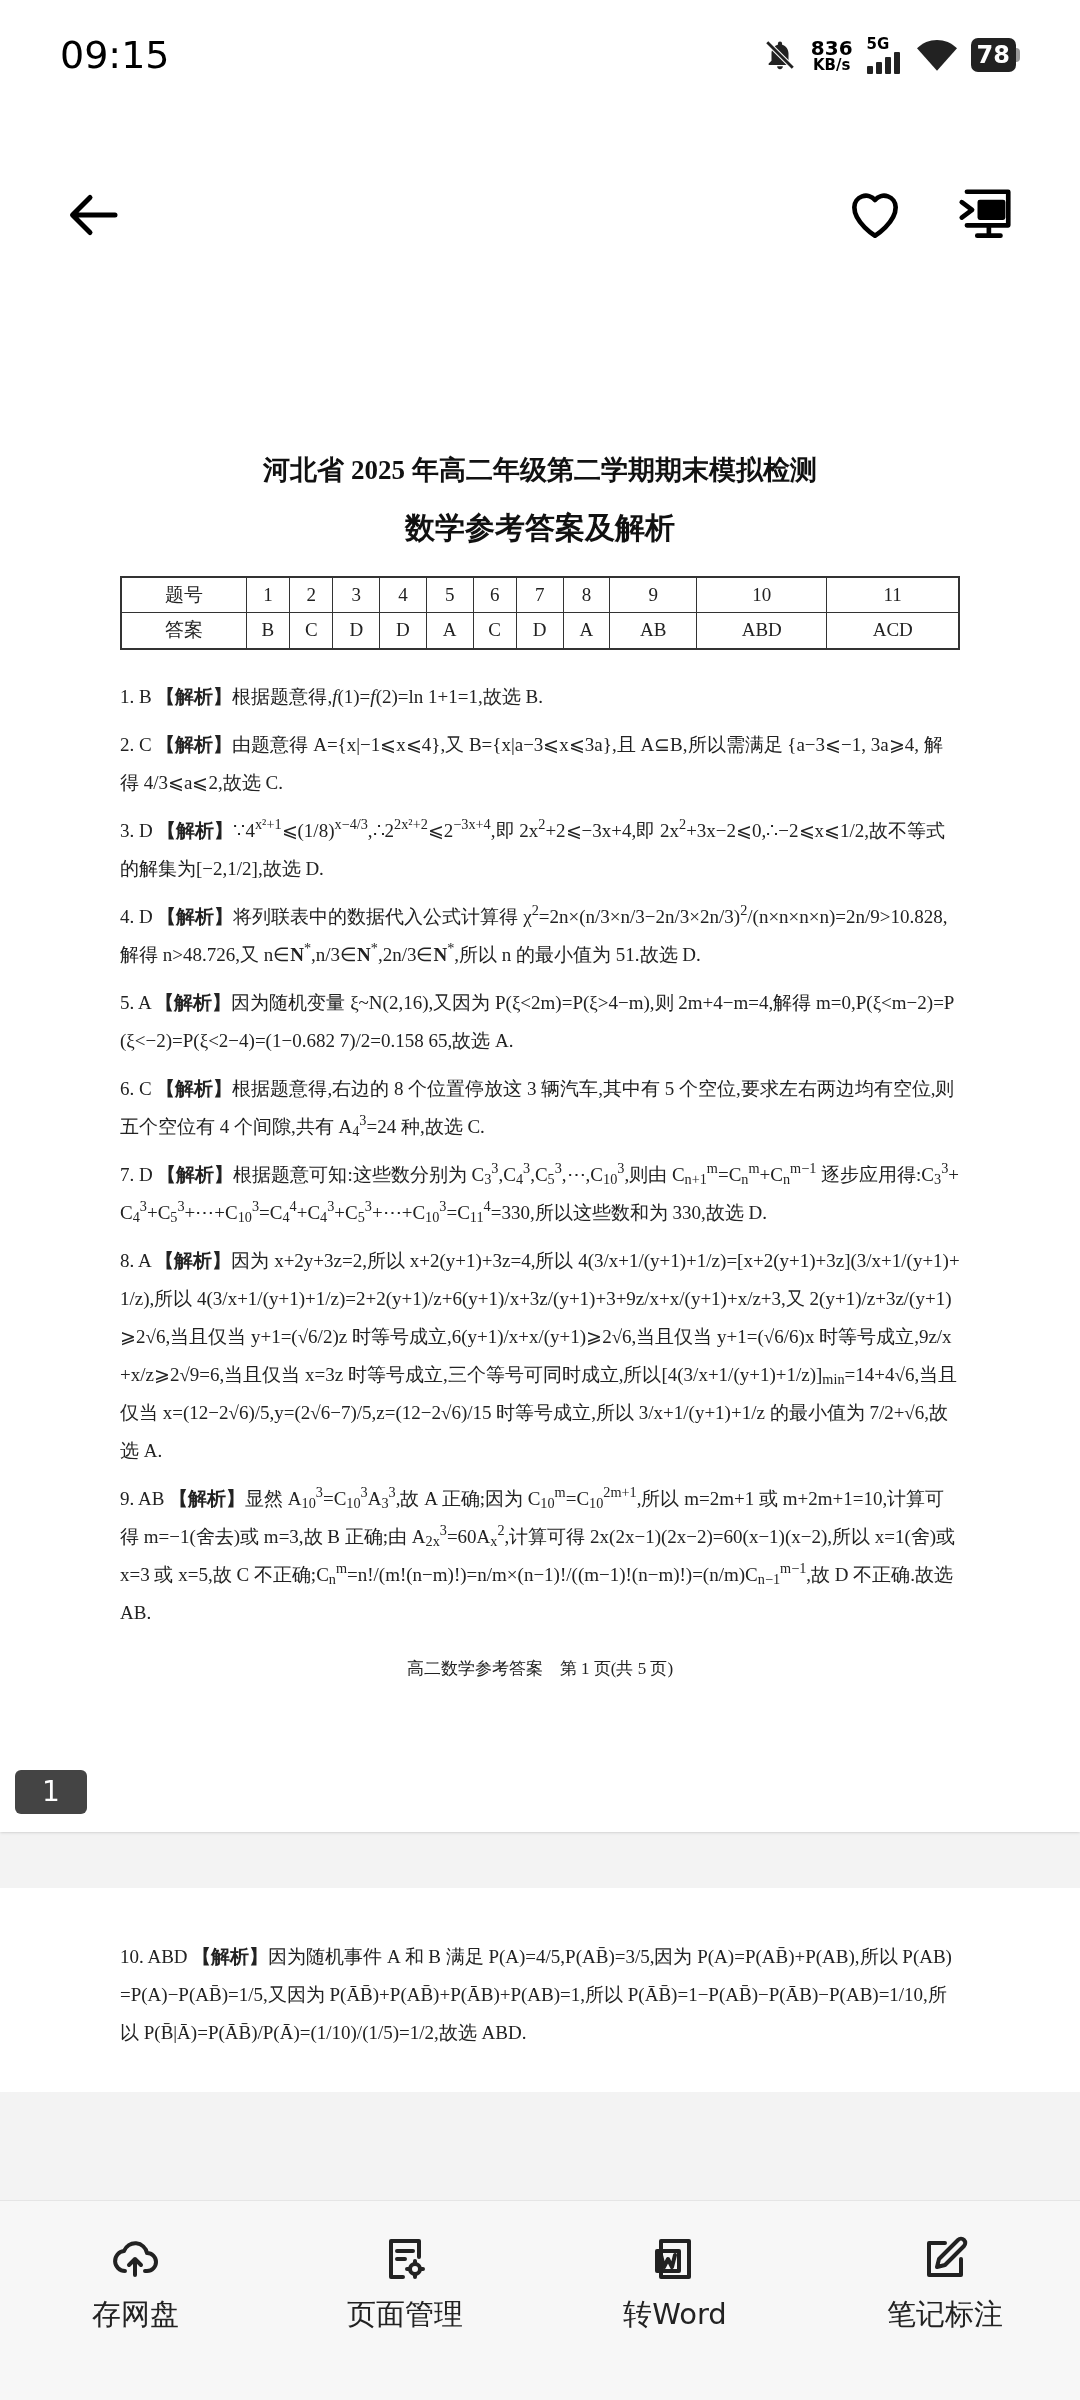 The width and height of the screenshot is (1080, 2400). What do you see at coordinates (761, 594) in the screenshot?
I see `question-number-cell: 10` at bounding box center [761, 594].